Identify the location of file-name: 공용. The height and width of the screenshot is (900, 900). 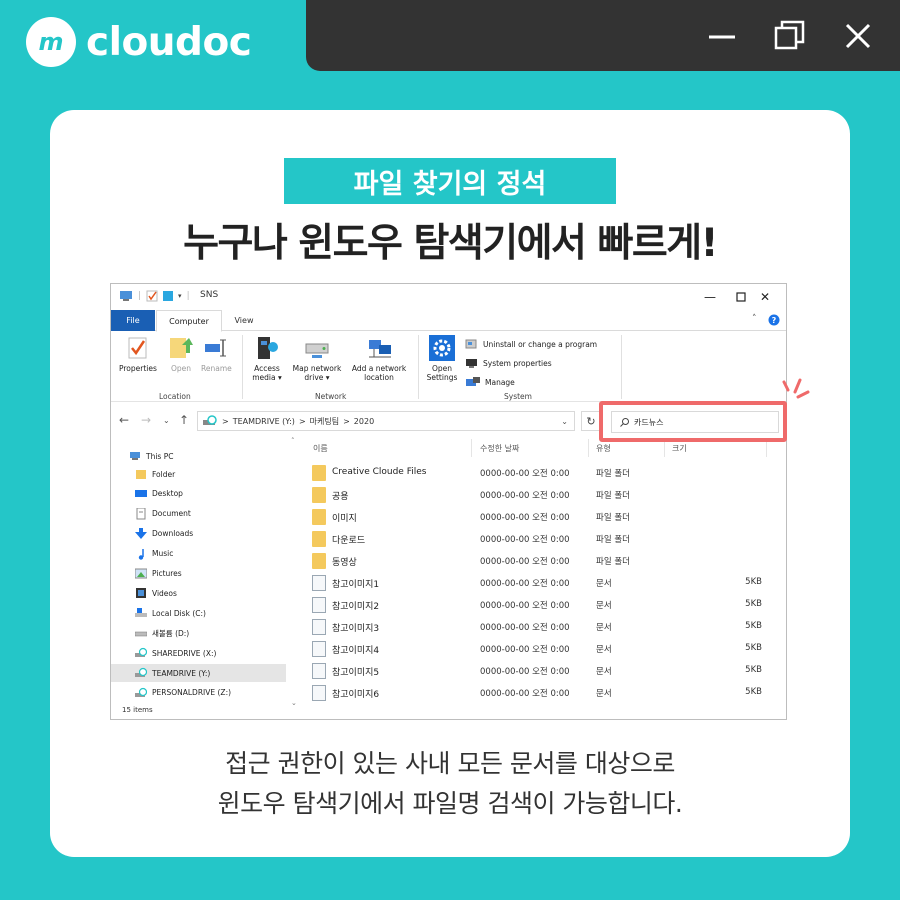
(340, 497).